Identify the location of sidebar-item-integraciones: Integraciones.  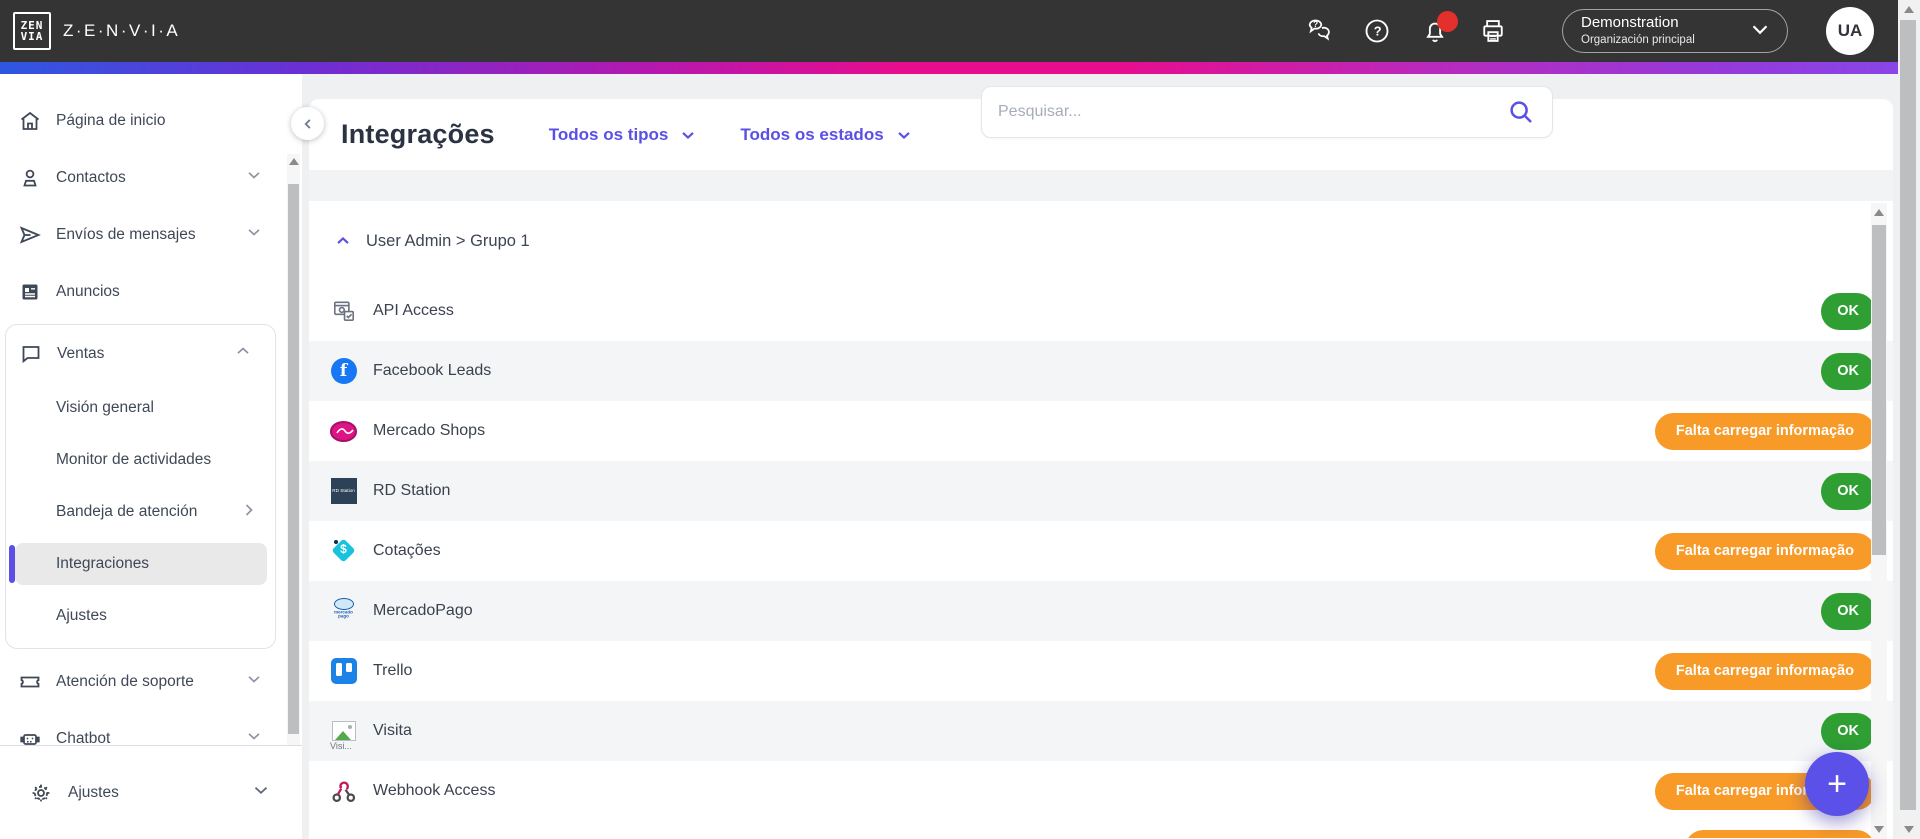
(140, 564).